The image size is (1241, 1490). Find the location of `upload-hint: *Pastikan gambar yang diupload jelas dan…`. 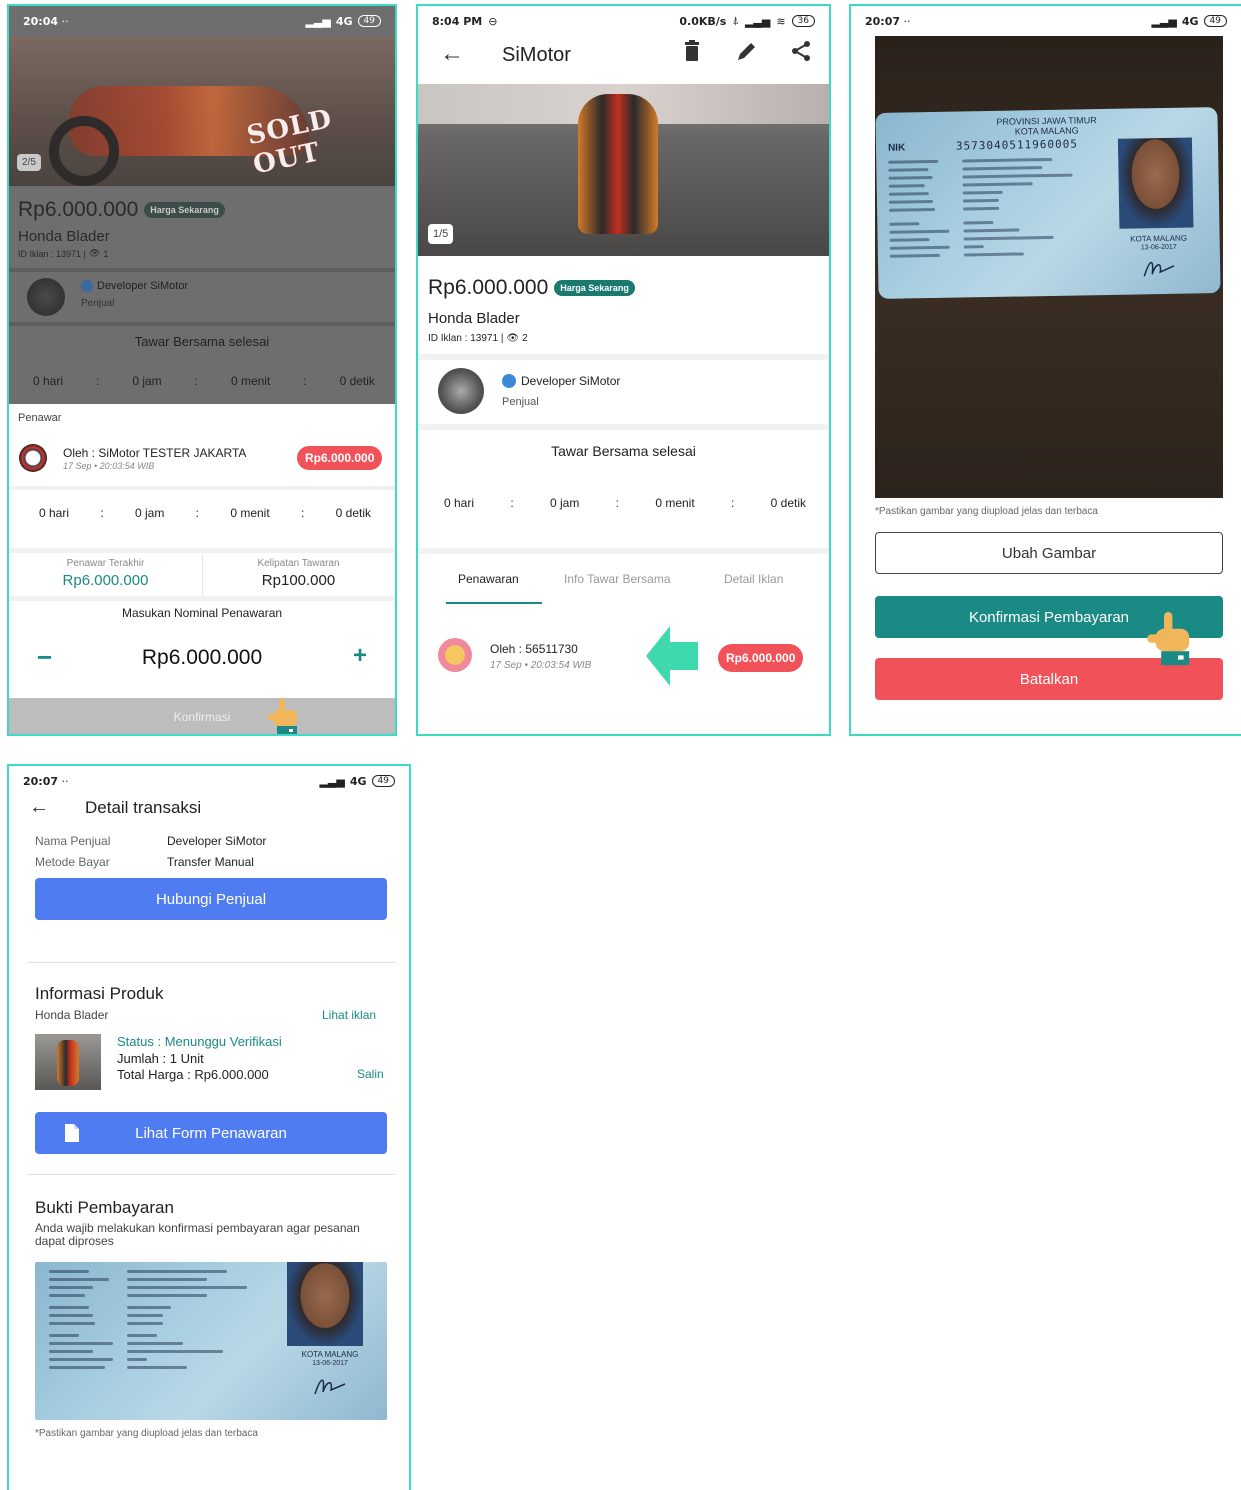

upload-hint: *Pastikan gambar yang diupload jelas dan… is located at coordinates (146, 1433).